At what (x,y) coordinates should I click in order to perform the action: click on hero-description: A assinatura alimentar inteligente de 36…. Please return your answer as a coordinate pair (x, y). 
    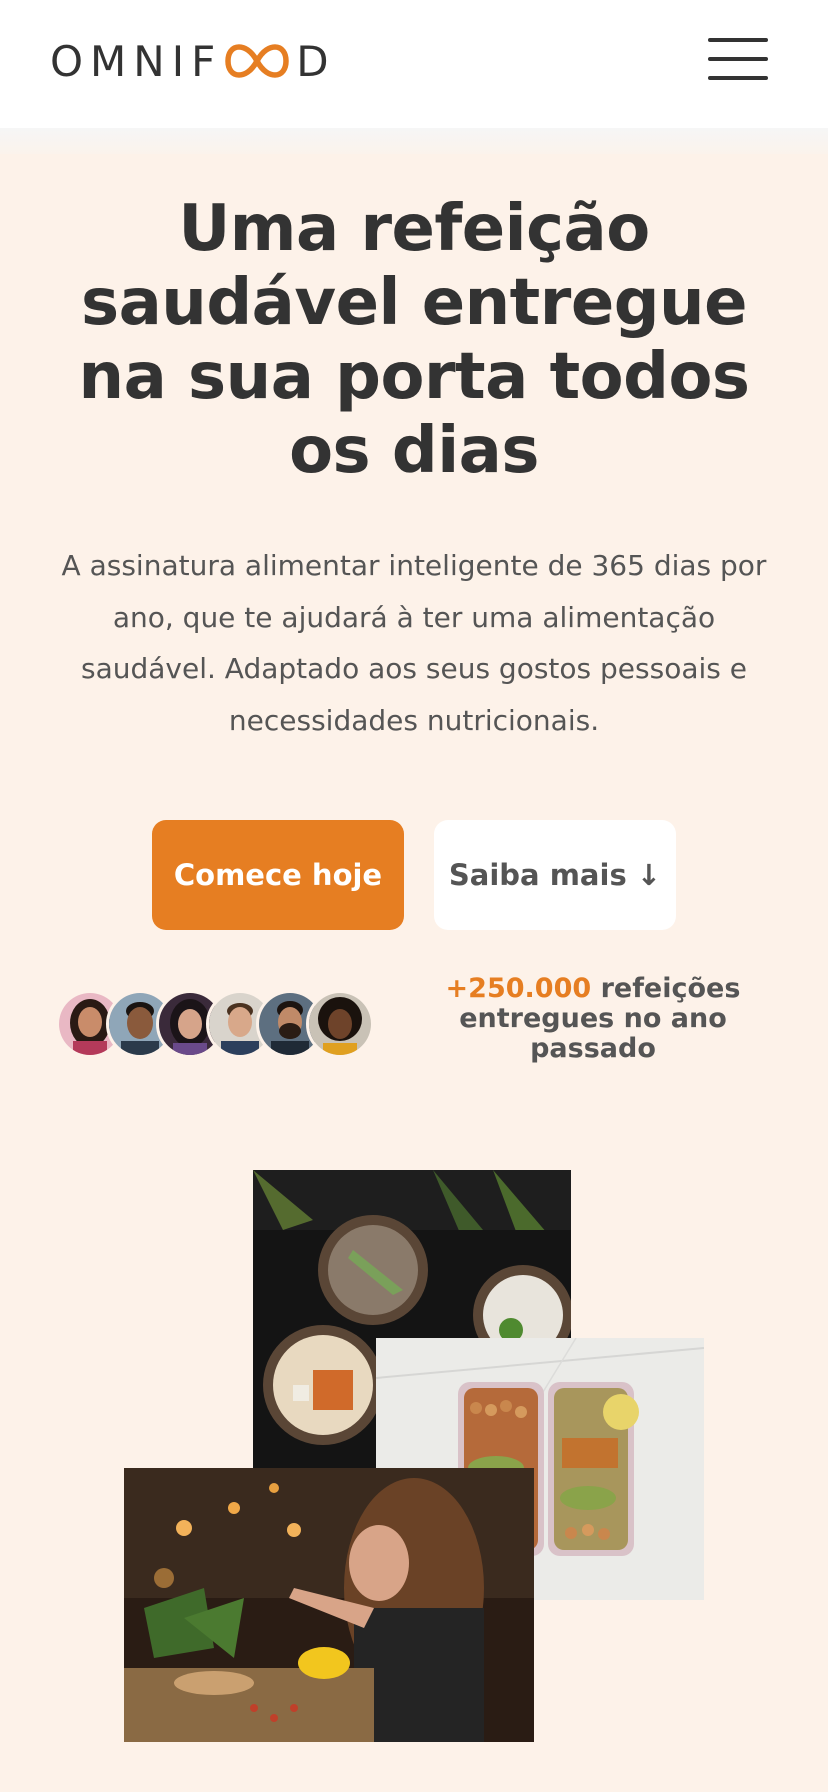
    Looking at the image, I should click on (414, 643).